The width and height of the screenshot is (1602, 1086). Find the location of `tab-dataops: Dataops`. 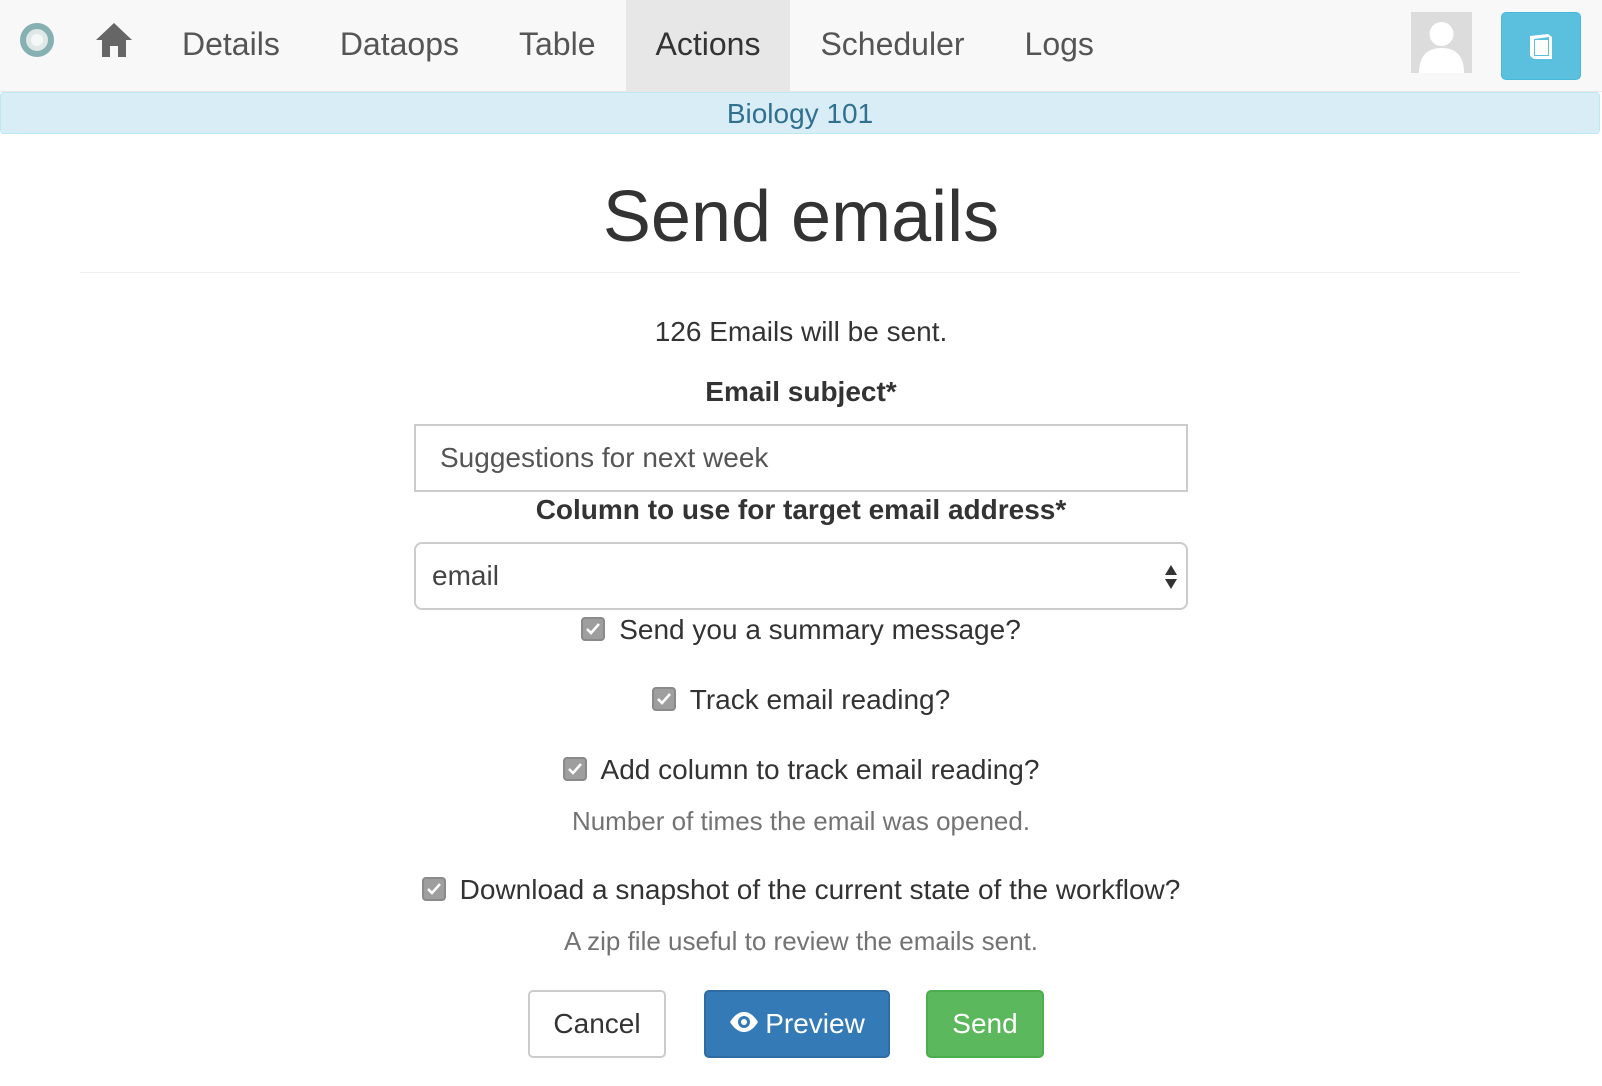

tab-dataops: Dataops is located at coordinates (399, 46).